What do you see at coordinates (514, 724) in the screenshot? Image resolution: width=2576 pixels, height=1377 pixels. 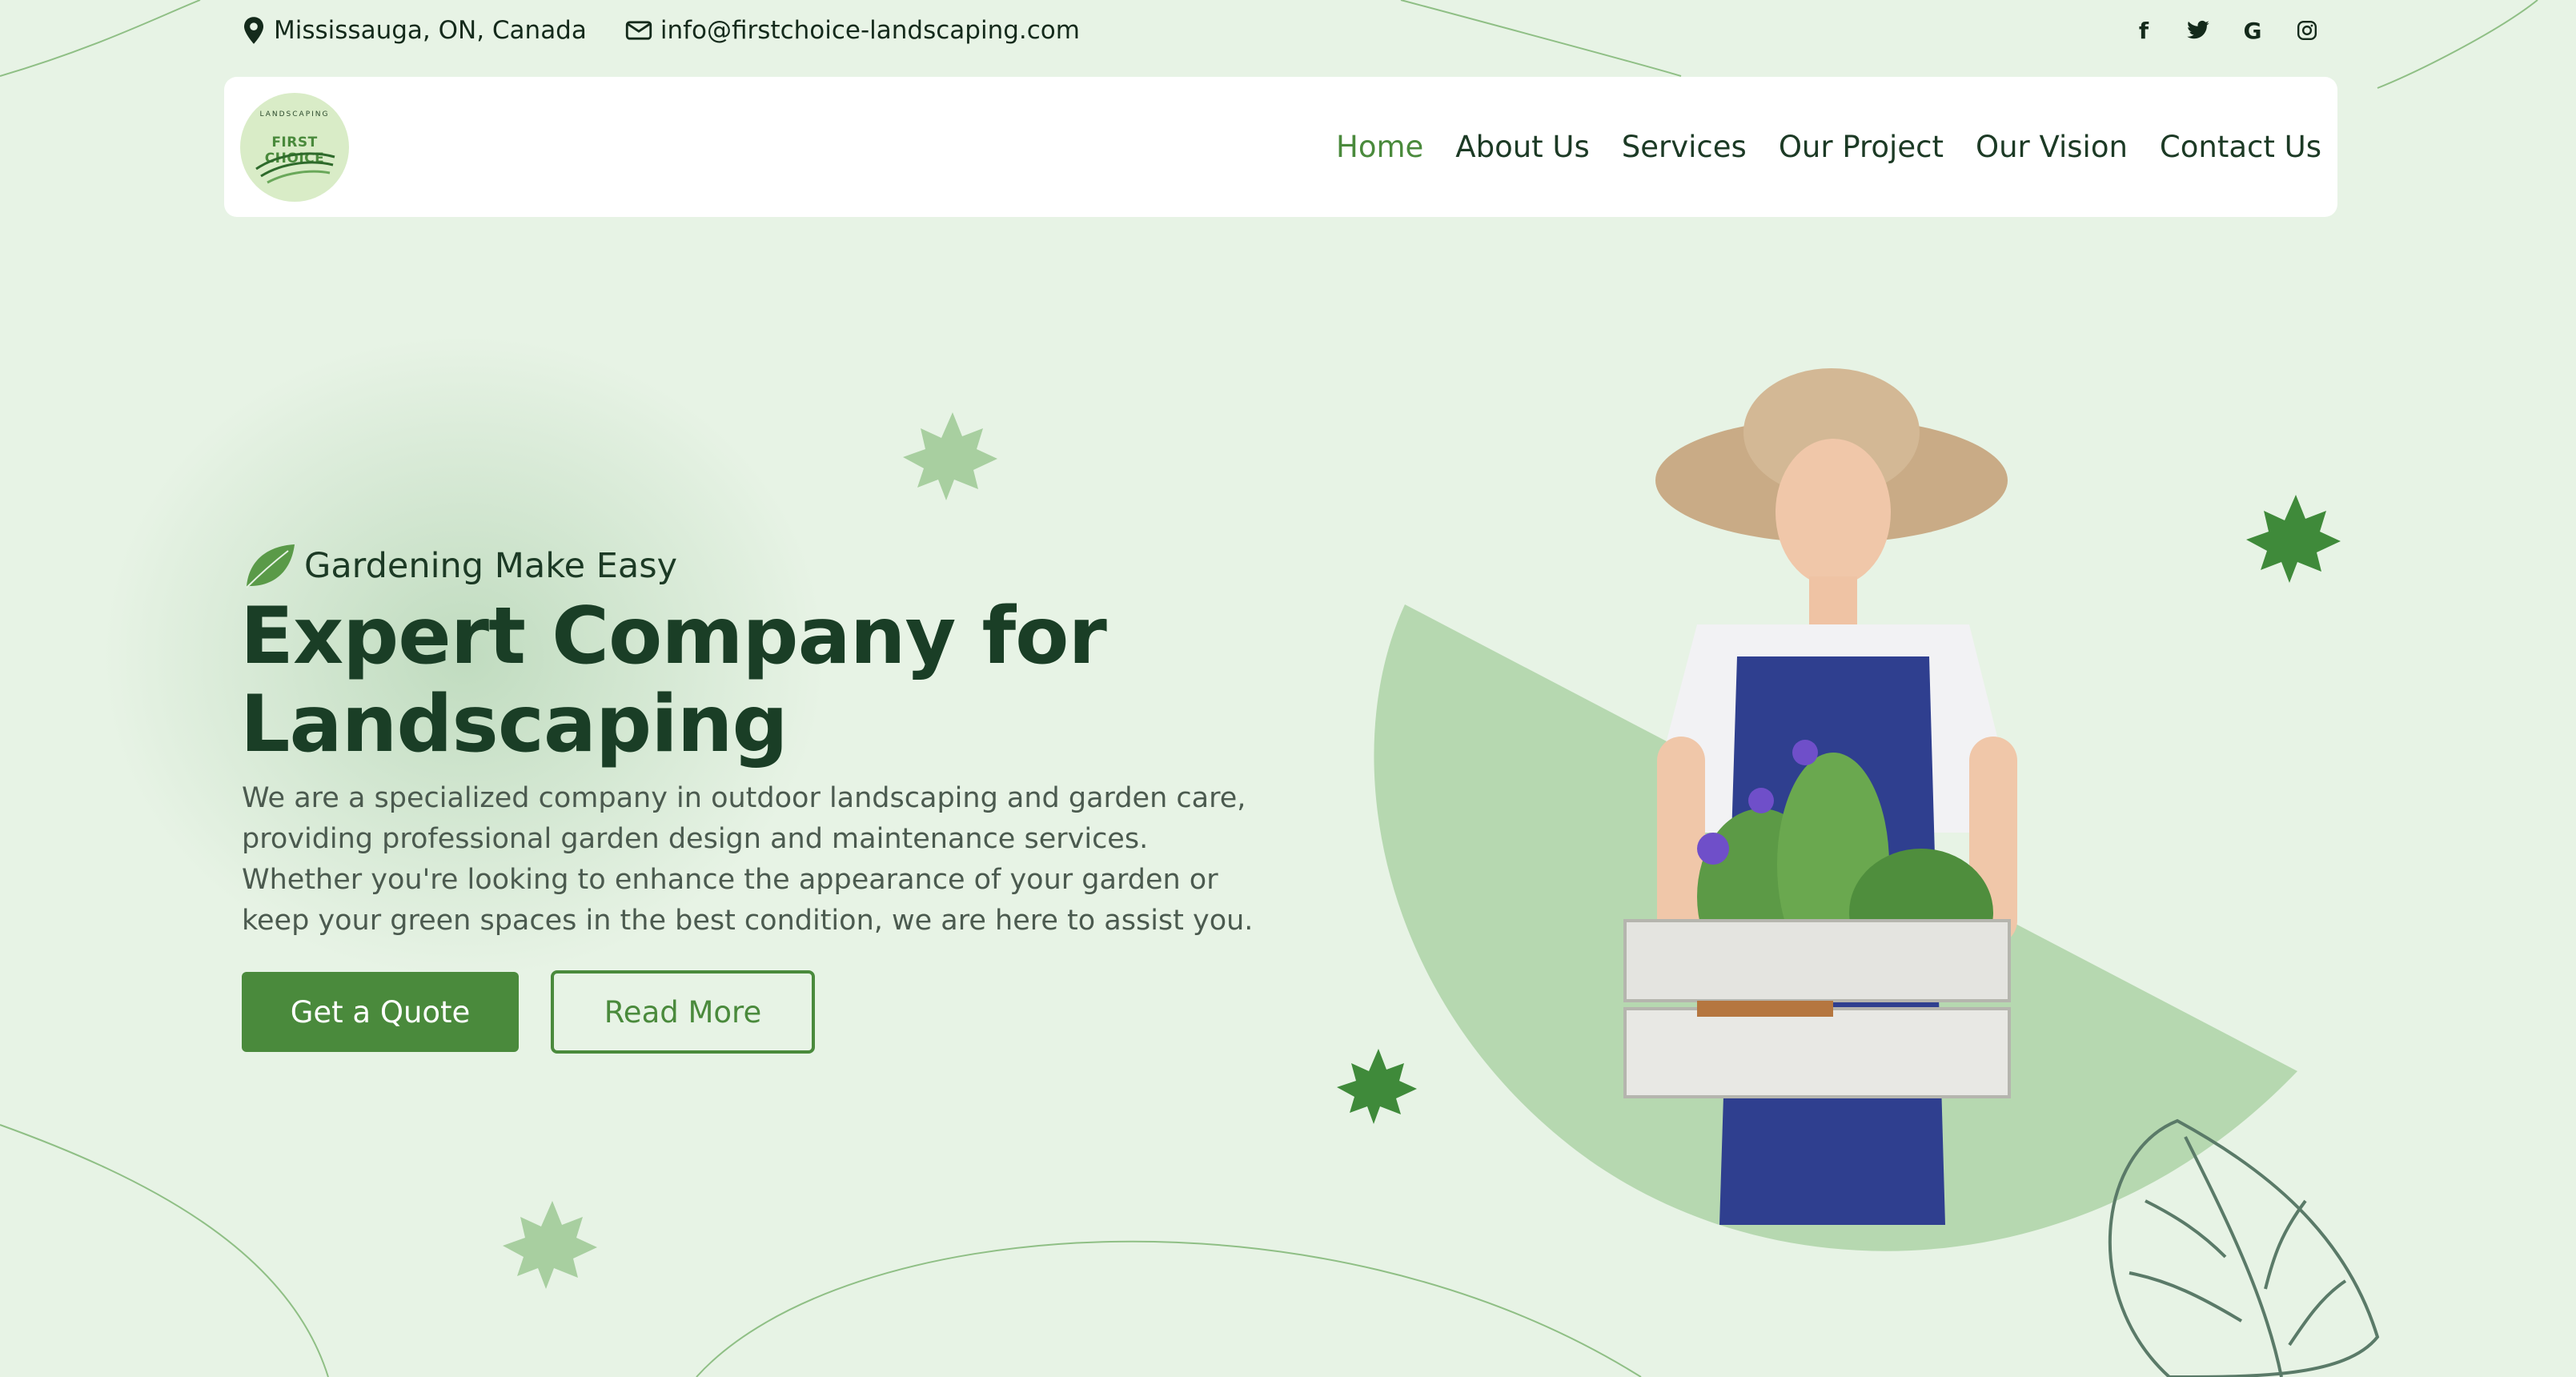 I see `hero-title-line2: Landscaping` at bounding box center [514, 724].